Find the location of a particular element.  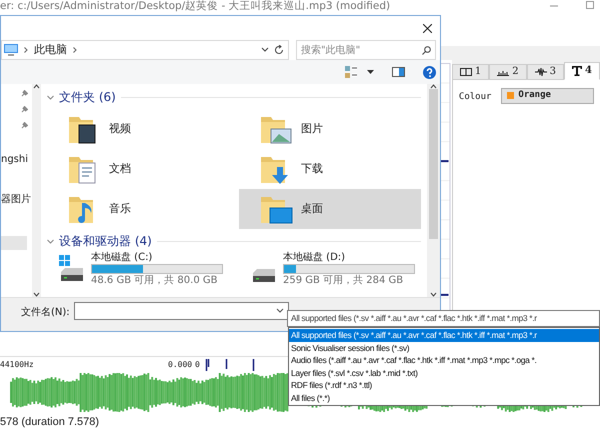

file-type-option: Sonic Visualiser session files (*.sv) is located at coordinates (444, 348).